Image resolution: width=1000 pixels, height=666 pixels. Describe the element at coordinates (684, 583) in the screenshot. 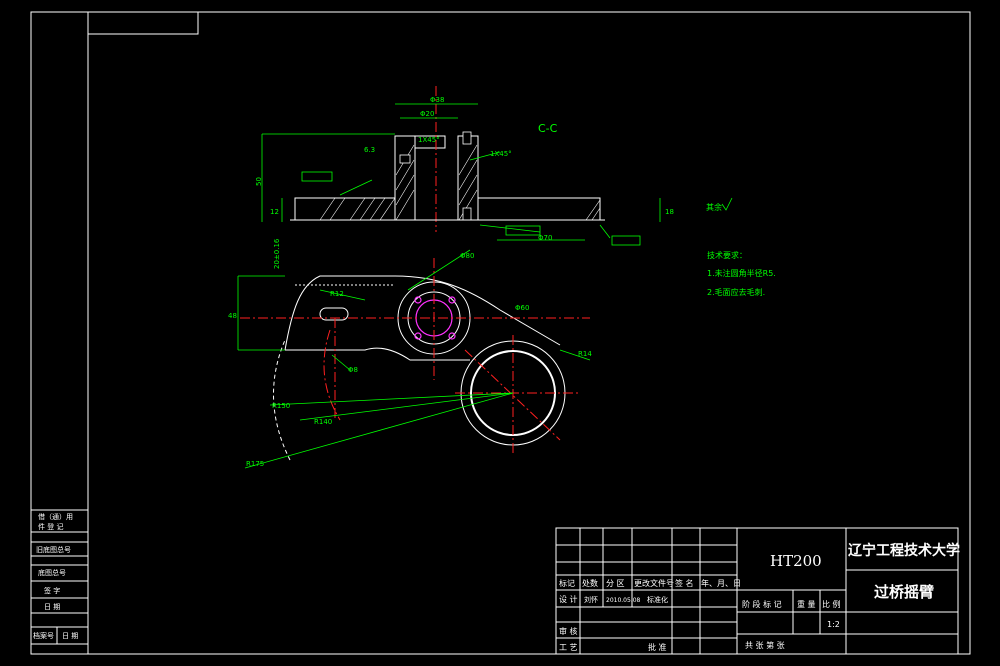

I see `svg-text: 签 名` at that location.